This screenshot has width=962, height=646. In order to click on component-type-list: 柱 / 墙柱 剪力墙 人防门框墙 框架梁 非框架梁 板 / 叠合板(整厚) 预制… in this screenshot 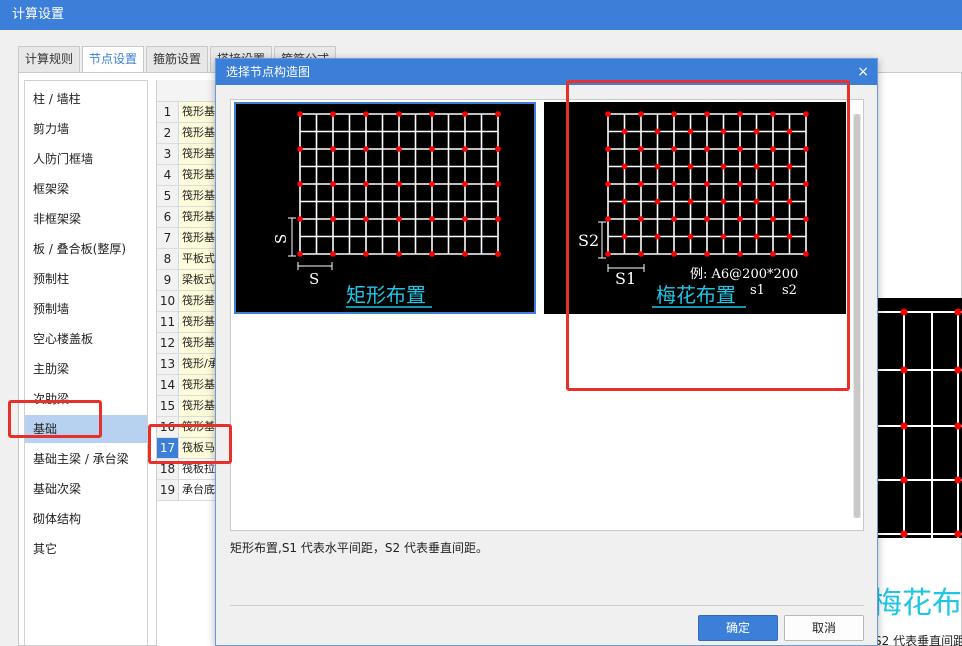, I will do `click(86, 363)`.